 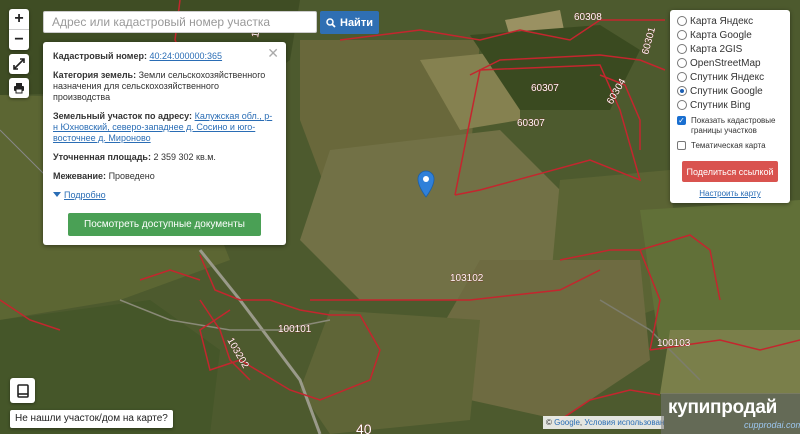 What do you see at coordinates (185, 56) in the screenshot?
I see `cadastral-number-link: 40:24:000000:365` at bounding box center [185, 56].